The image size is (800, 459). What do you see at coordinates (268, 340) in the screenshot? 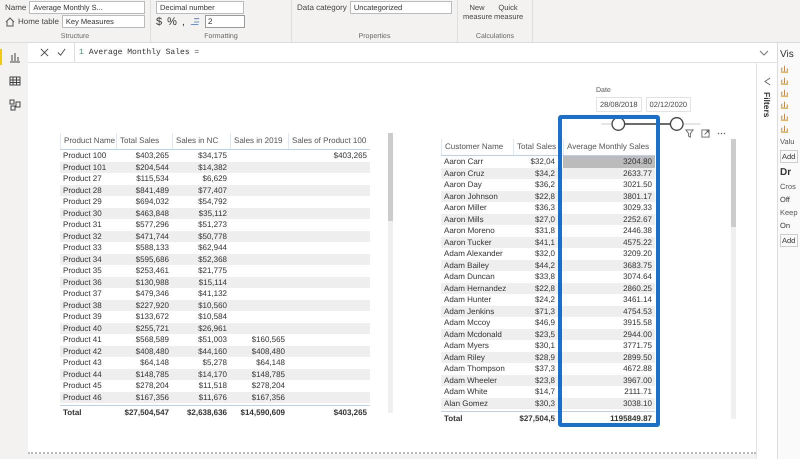
I see `table-cell-text: $160,565` at bounding box center [268, 340].